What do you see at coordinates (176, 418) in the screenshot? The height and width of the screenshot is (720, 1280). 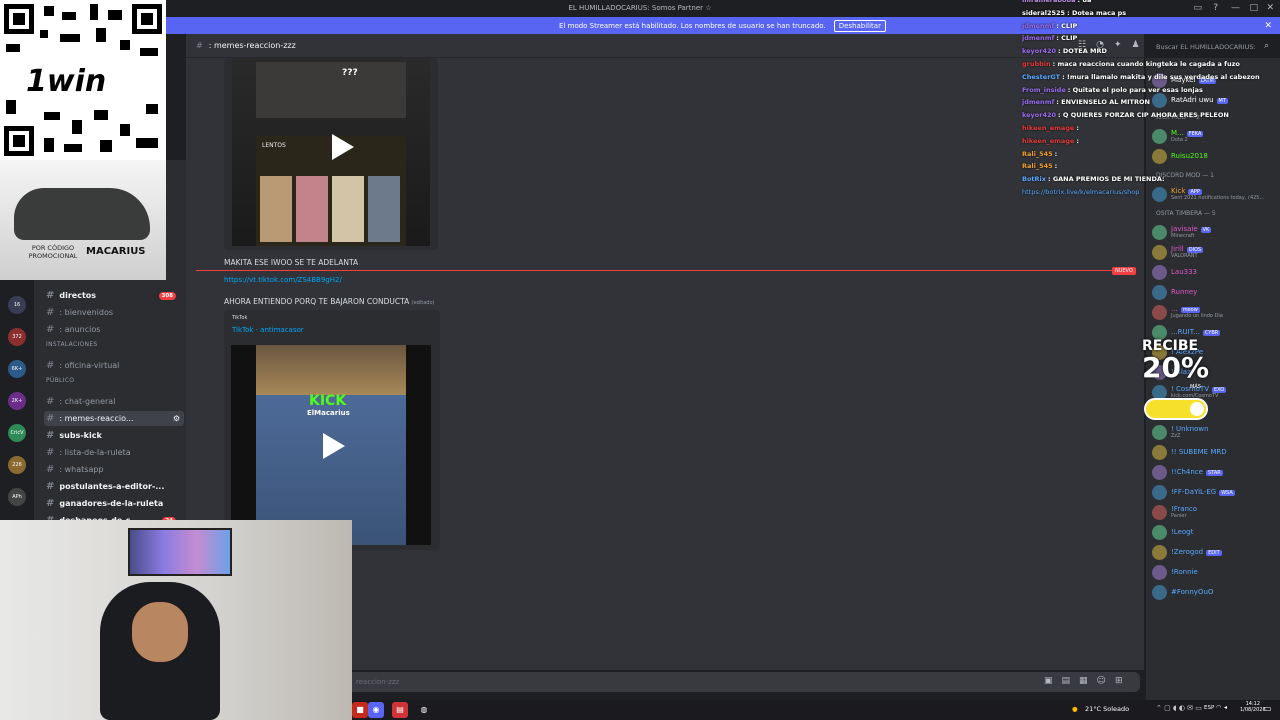 I see `settings-icon: ⚙` at bounding box center [176, 418].